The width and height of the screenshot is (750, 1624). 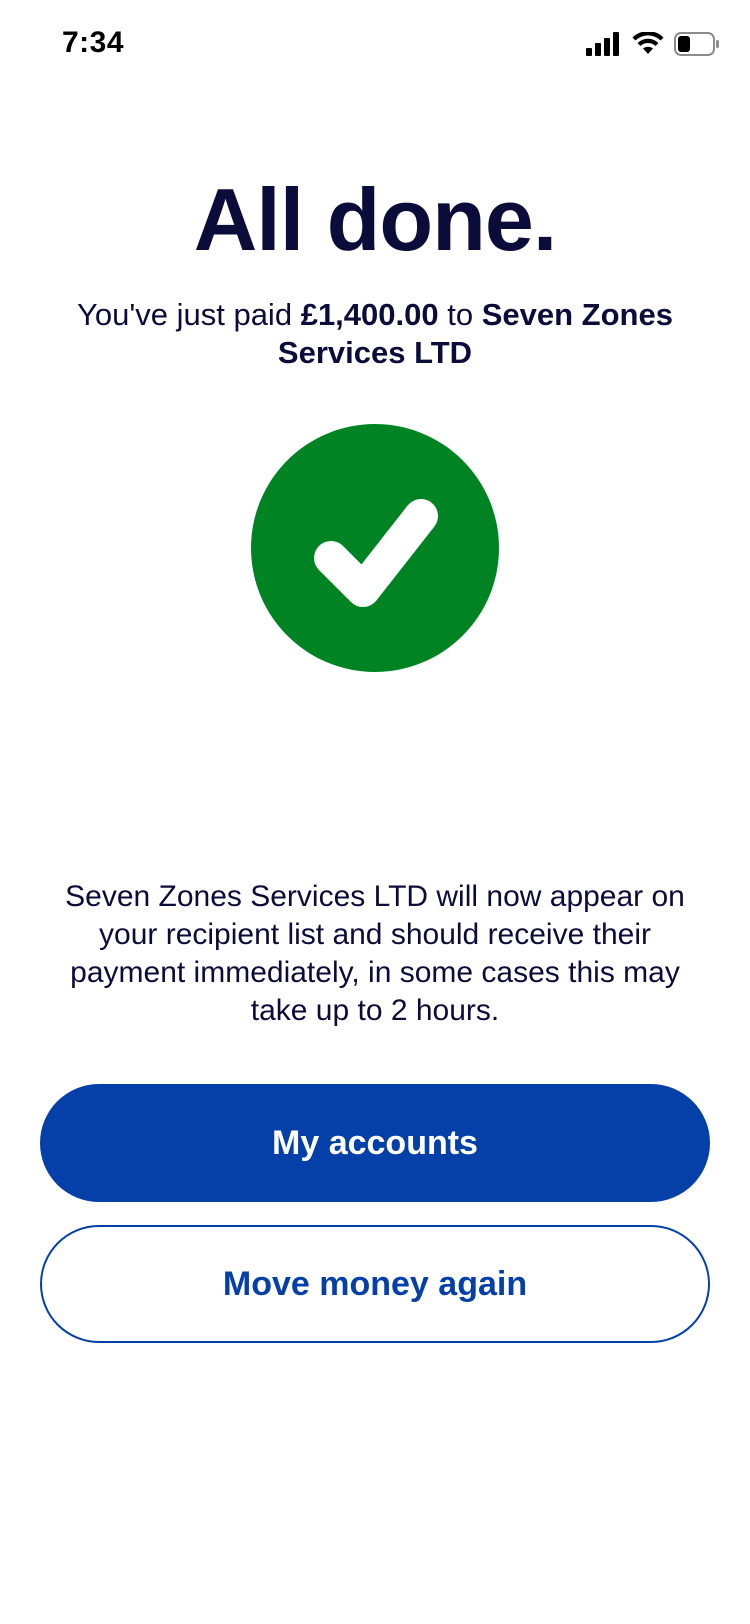 I want to click on page-title: All done., so click(x=375, y=219).